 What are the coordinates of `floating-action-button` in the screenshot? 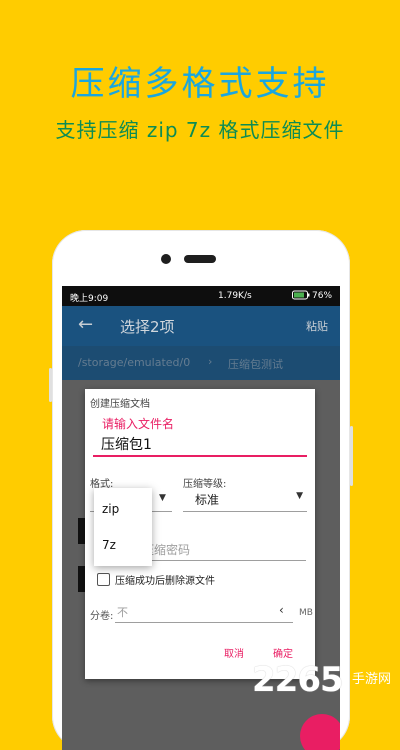 It's located at (320, 732).